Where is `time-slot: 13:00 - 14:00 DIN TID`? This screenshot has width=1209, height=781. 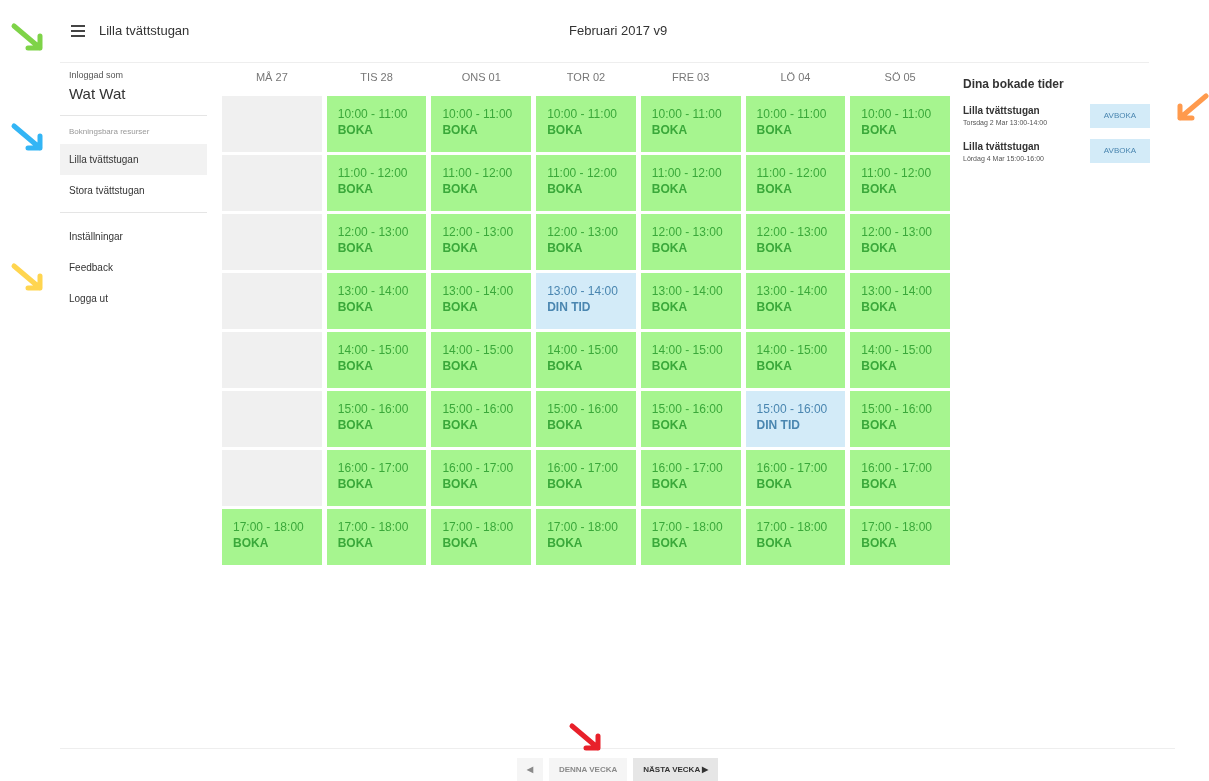 time-slot: 13:00 - 14:00 DIN TID is located at coordinates (586, 301).